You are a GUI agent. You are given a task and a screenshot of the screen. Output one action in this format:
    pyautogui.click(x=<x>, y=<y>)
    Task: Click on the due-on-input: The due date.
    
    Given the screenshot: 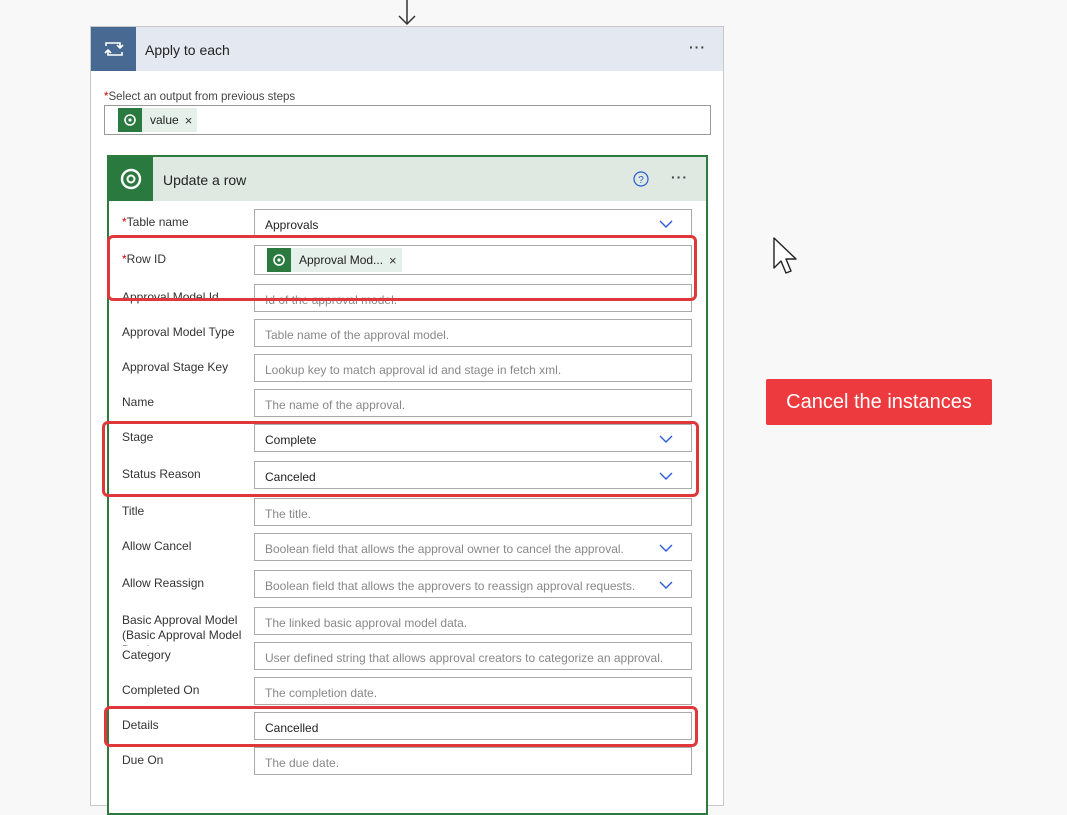 What is the action you would take?
    pyautogui.click(x=473, y=761)
    